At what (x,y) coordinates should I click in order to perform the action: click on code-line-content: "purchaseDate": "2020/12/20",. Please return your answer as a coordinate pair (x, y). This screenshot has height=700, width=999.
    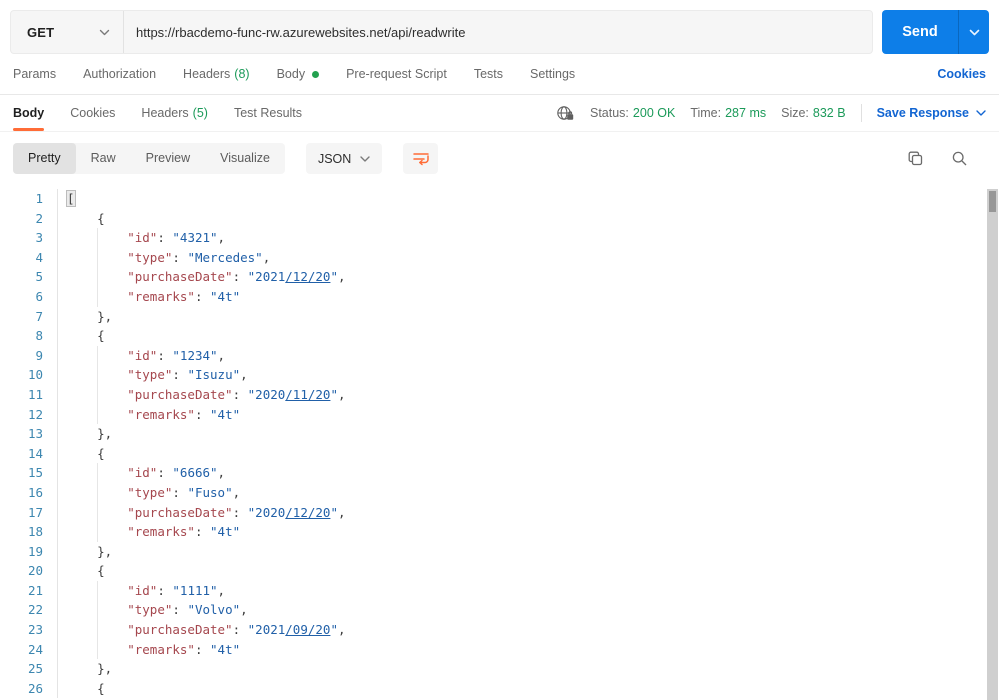
    Looking at the image, I should click on (528, 512).